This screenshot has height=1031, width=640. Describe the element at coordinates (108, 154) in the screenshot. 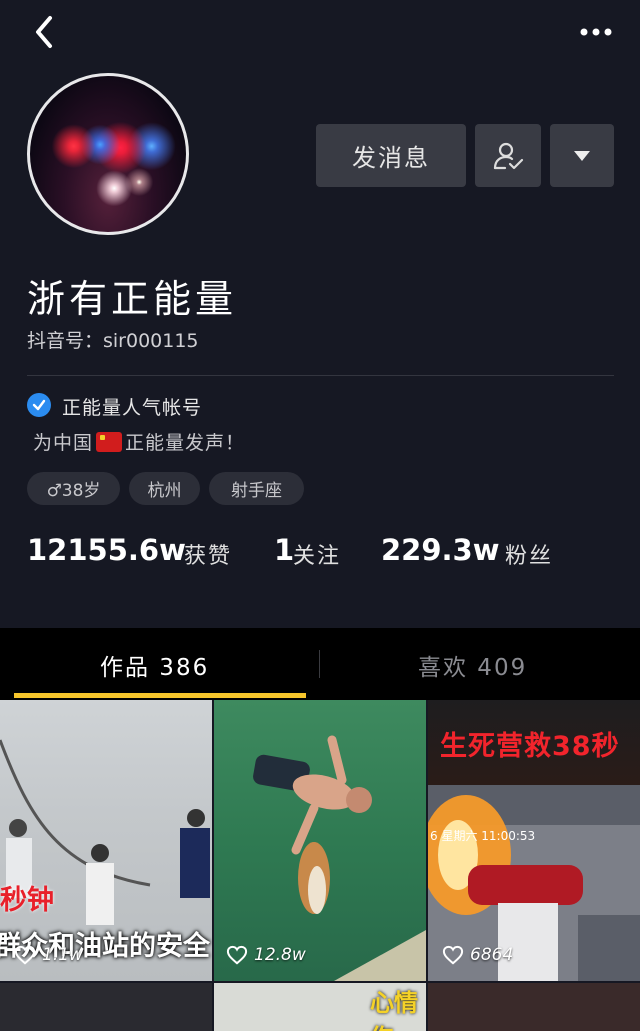

I see `avatar` at that location.